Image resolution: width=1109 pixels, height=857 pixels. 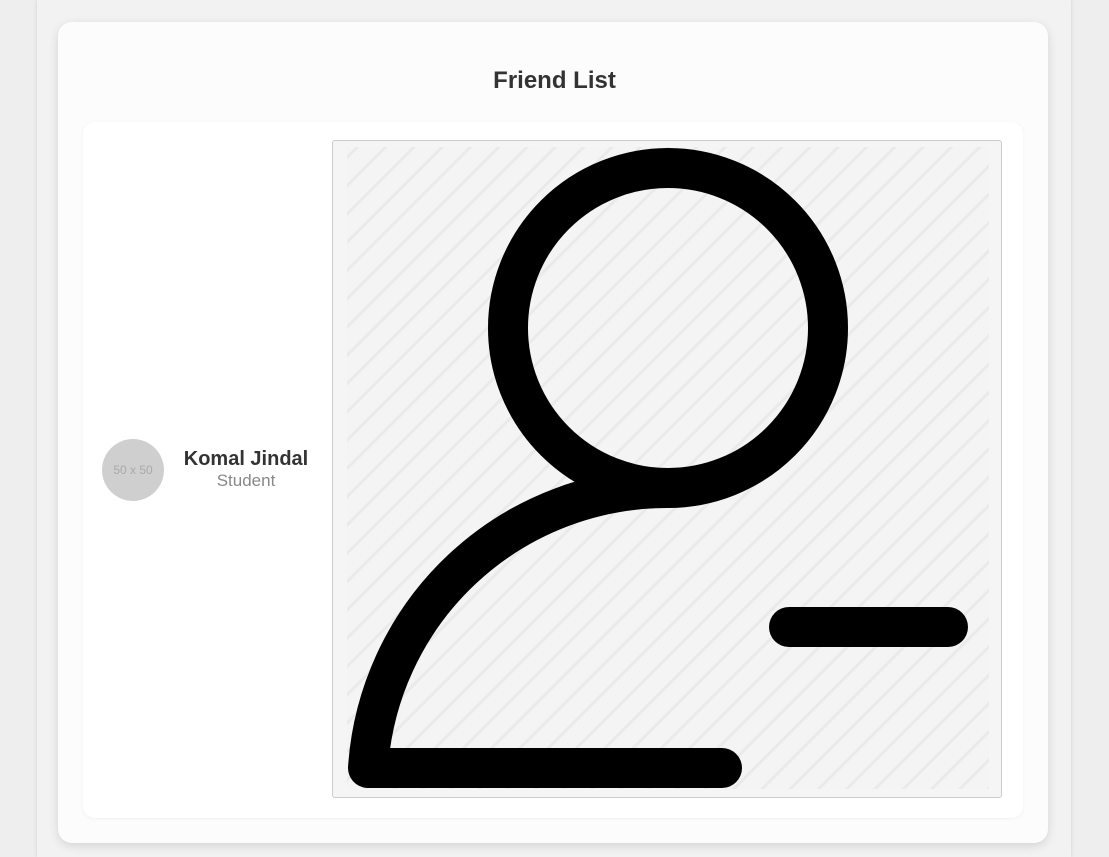 What do you see at coordinates (246, 480) in the screenshot?
I see `friend-role: Student` at bounding box center [246, 480].